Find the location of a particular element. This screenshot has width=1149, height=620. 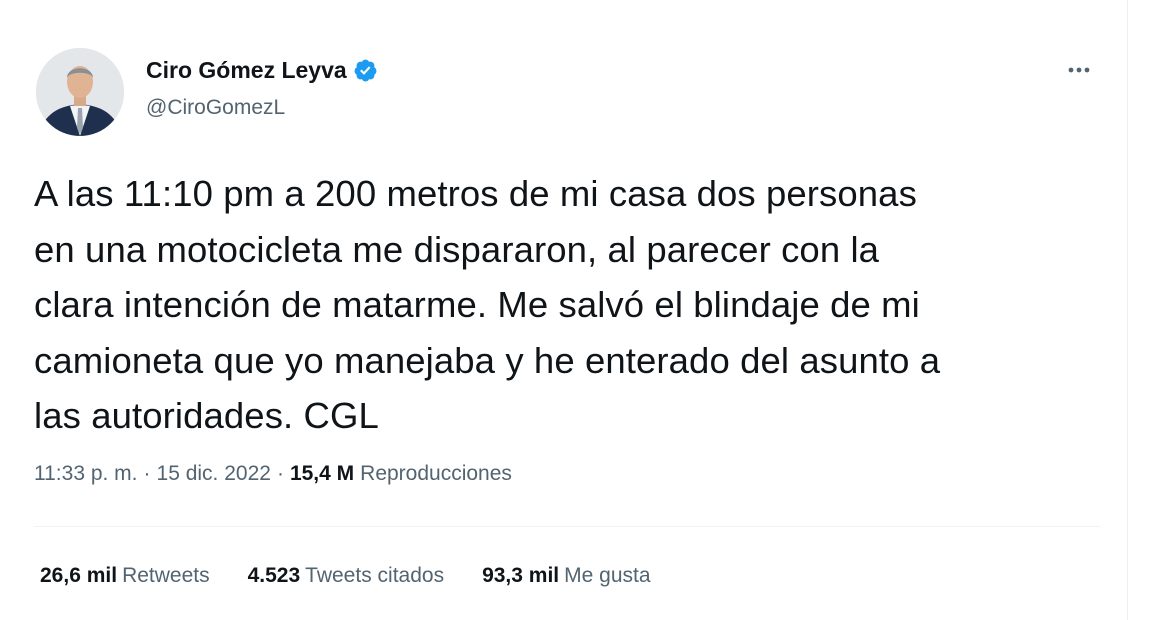

views-label: Reproducciones is located at coordinates (436, 473).